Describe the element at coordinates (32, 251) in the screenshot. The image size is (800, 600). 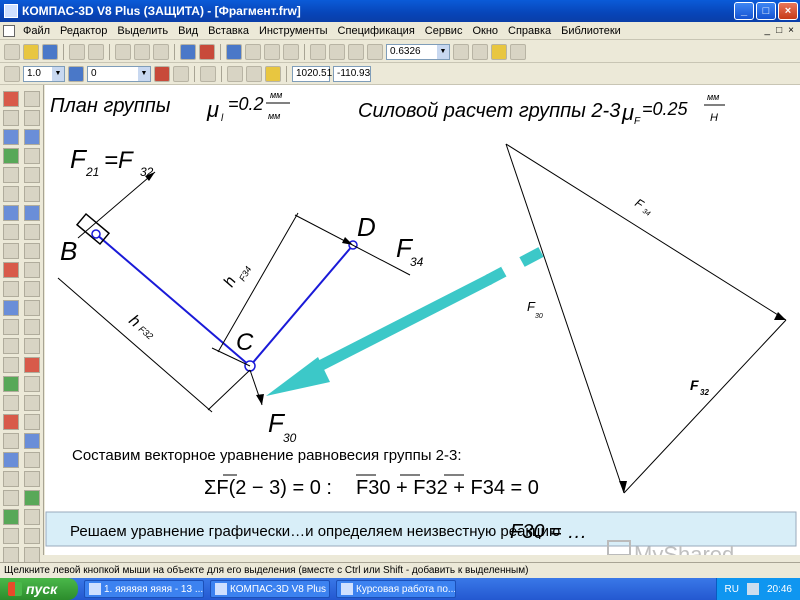
I see `polygon-icon` at that location.